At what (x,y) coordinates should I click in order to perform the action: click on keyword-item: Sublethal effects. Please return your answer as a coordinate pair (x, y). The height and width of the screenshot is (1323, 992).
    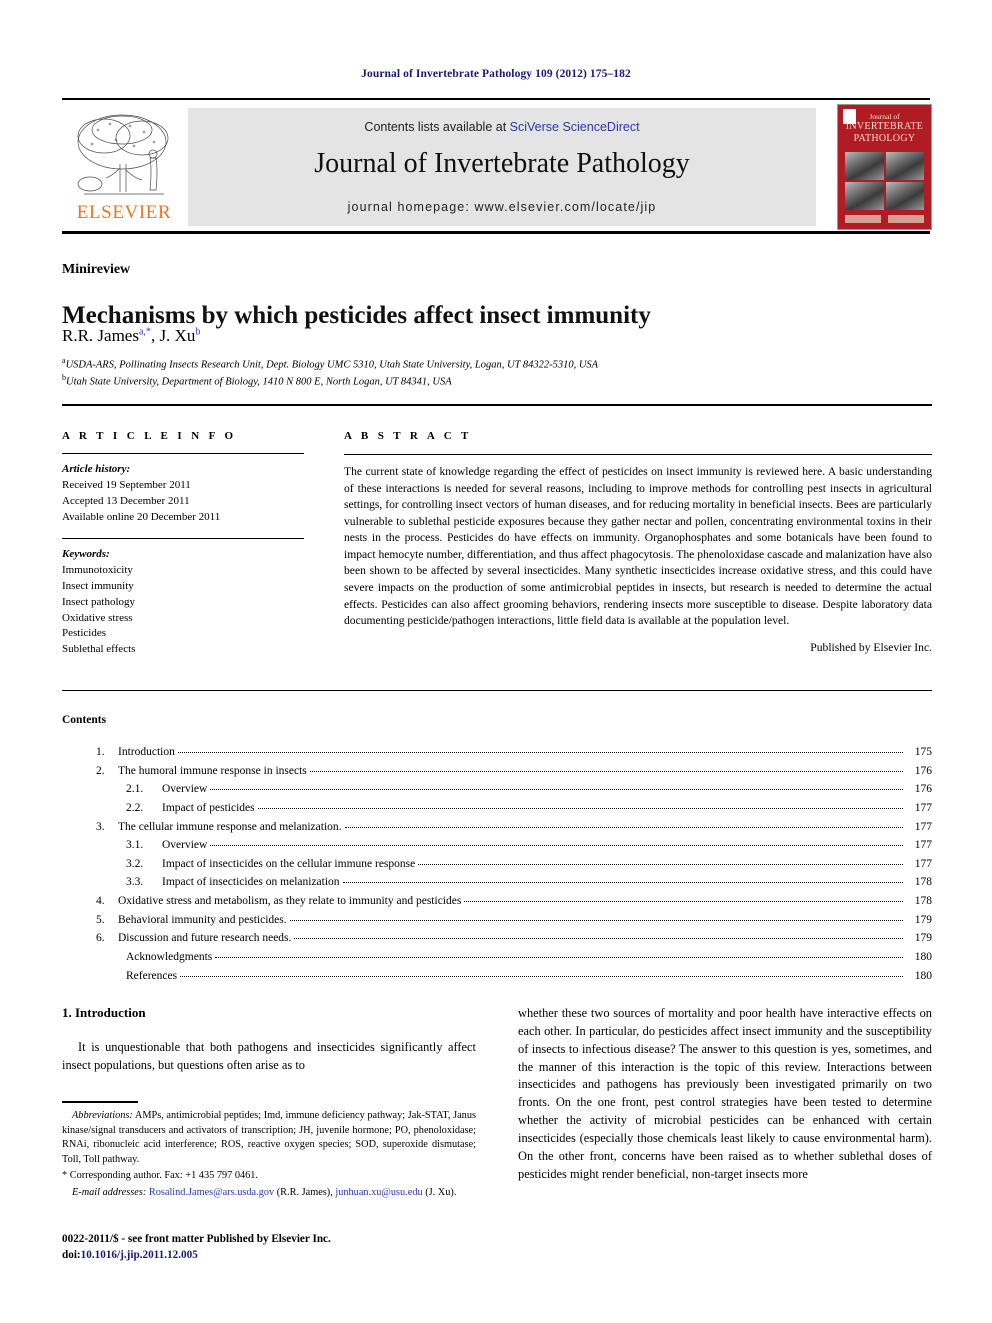
    Looking at the image, I should click on (99, 649).